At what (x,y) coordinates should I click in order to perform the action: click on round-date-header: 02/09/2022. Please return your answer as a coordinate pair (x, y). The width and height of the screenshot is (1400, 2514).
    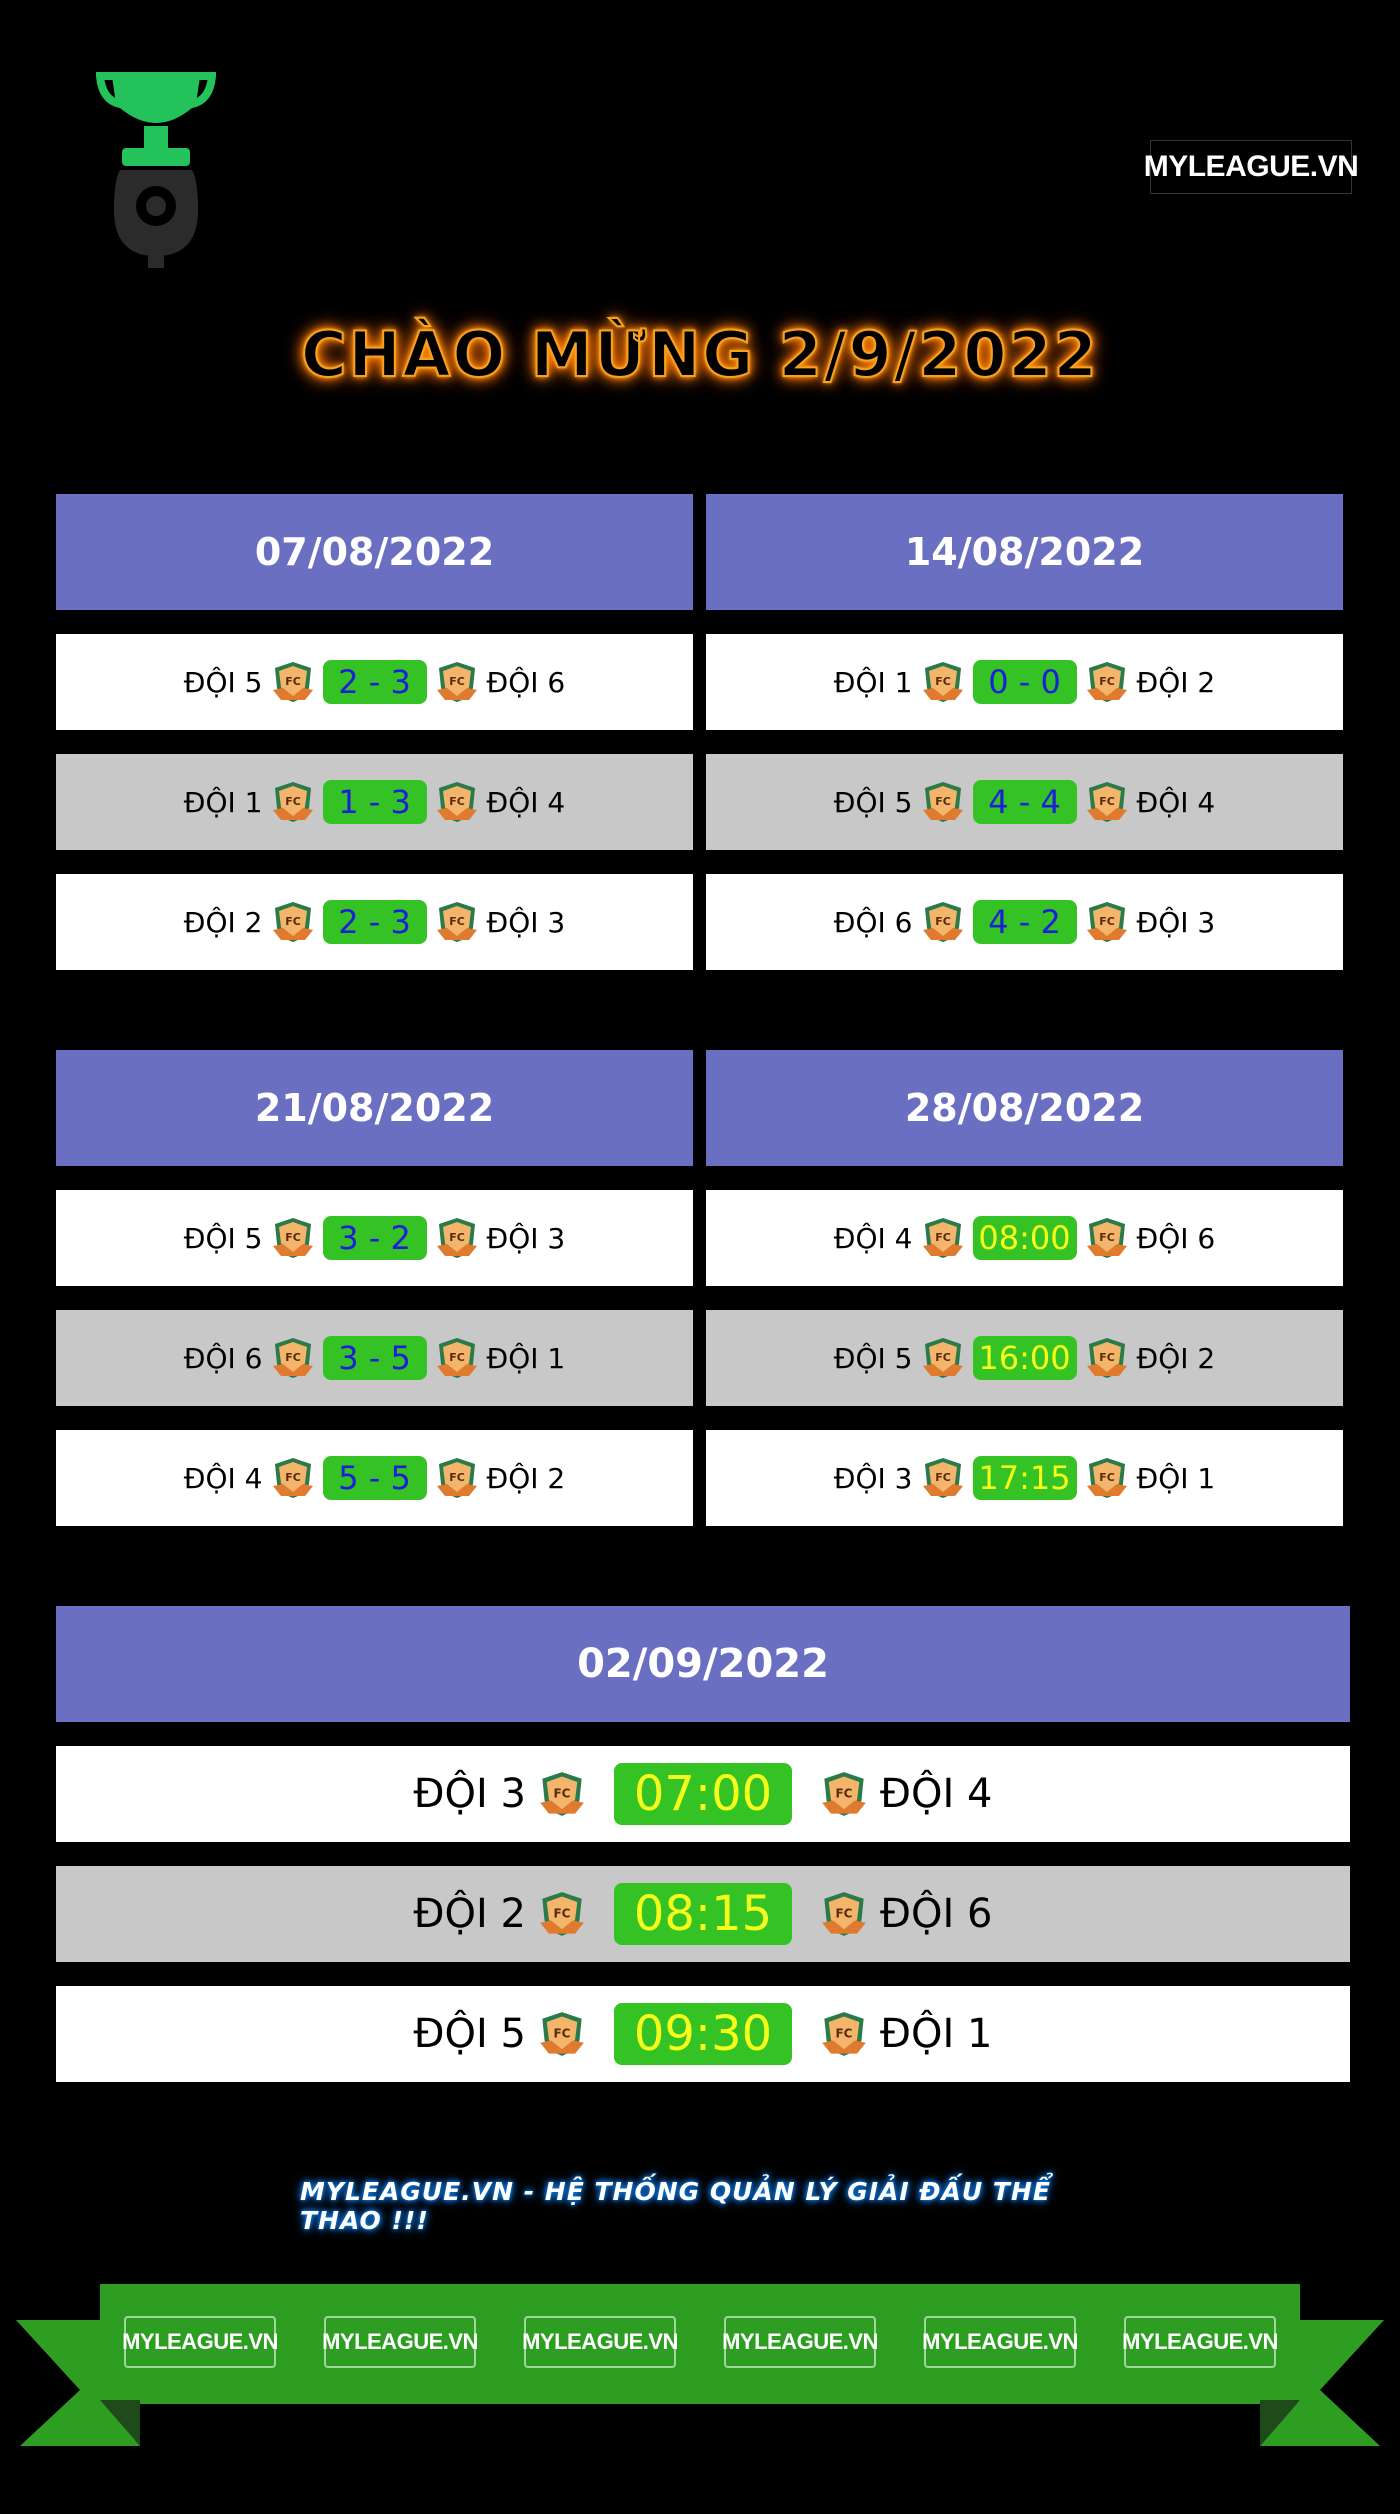
    Looking at the image, I should click on (703, 1664).